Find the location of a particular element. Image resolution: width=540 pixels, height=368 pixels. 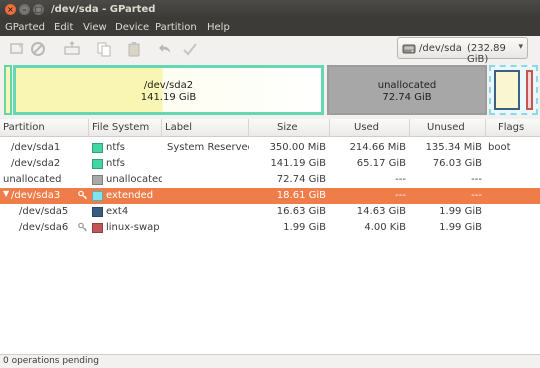

column-header-partition: Partition is located at coordinates (44, 128).